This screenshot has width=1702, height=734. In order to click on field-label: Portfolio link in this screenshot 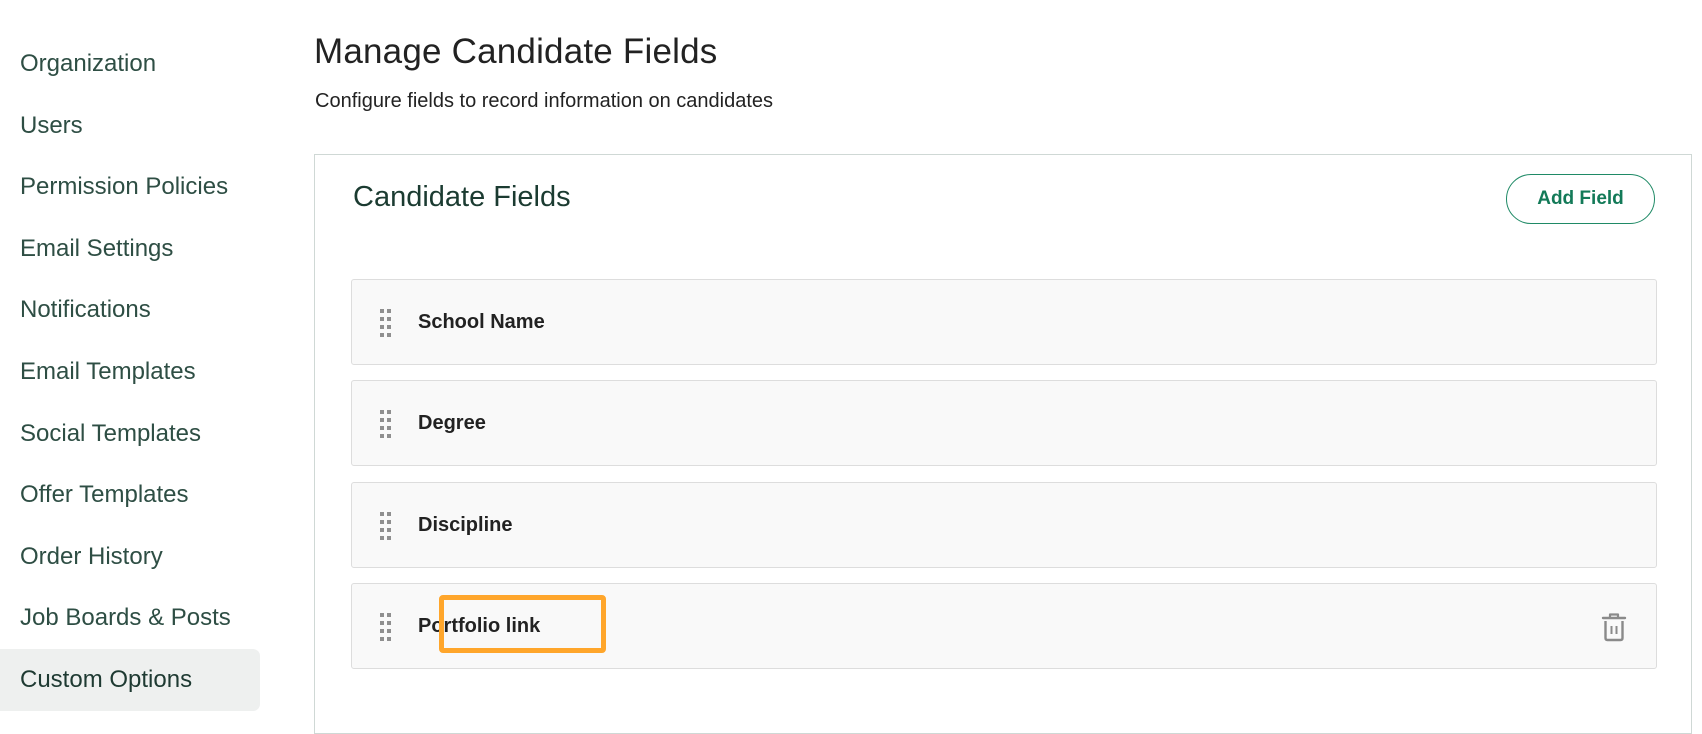, I will do `click(479, 626)`.